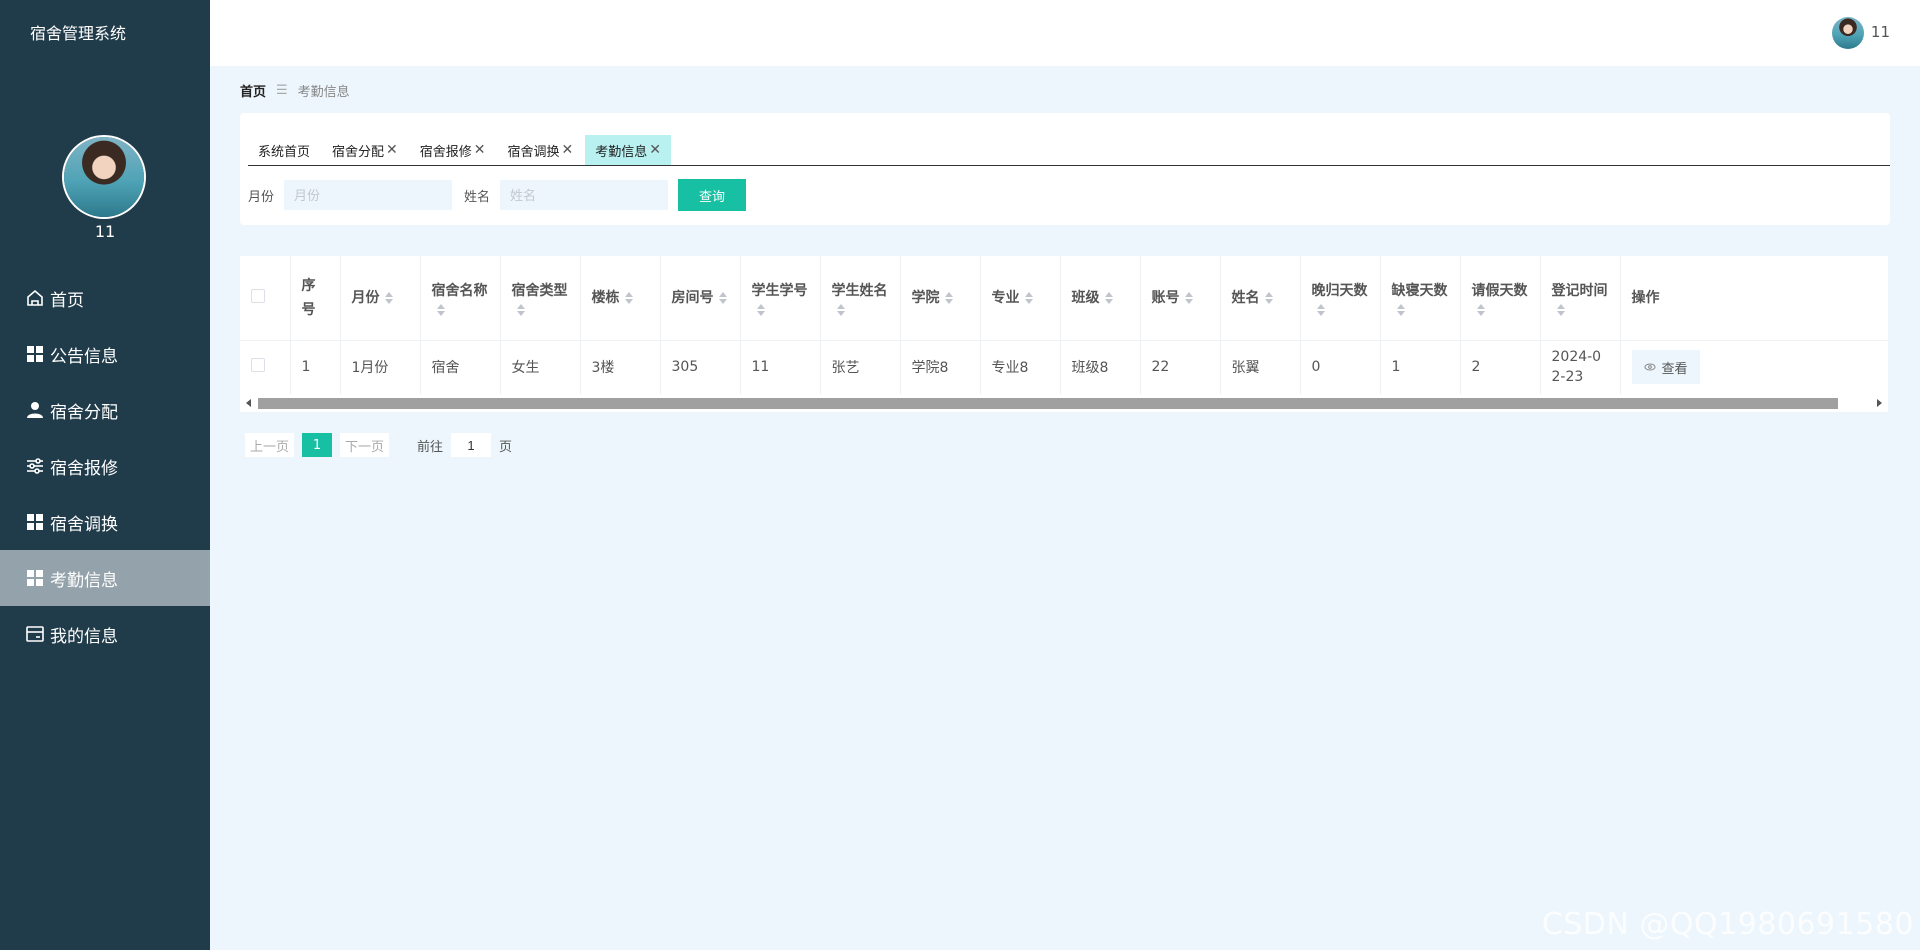 The image size is (1920, 950). I want to click on table-cell: 2024-02-23, so click(1580, 367).